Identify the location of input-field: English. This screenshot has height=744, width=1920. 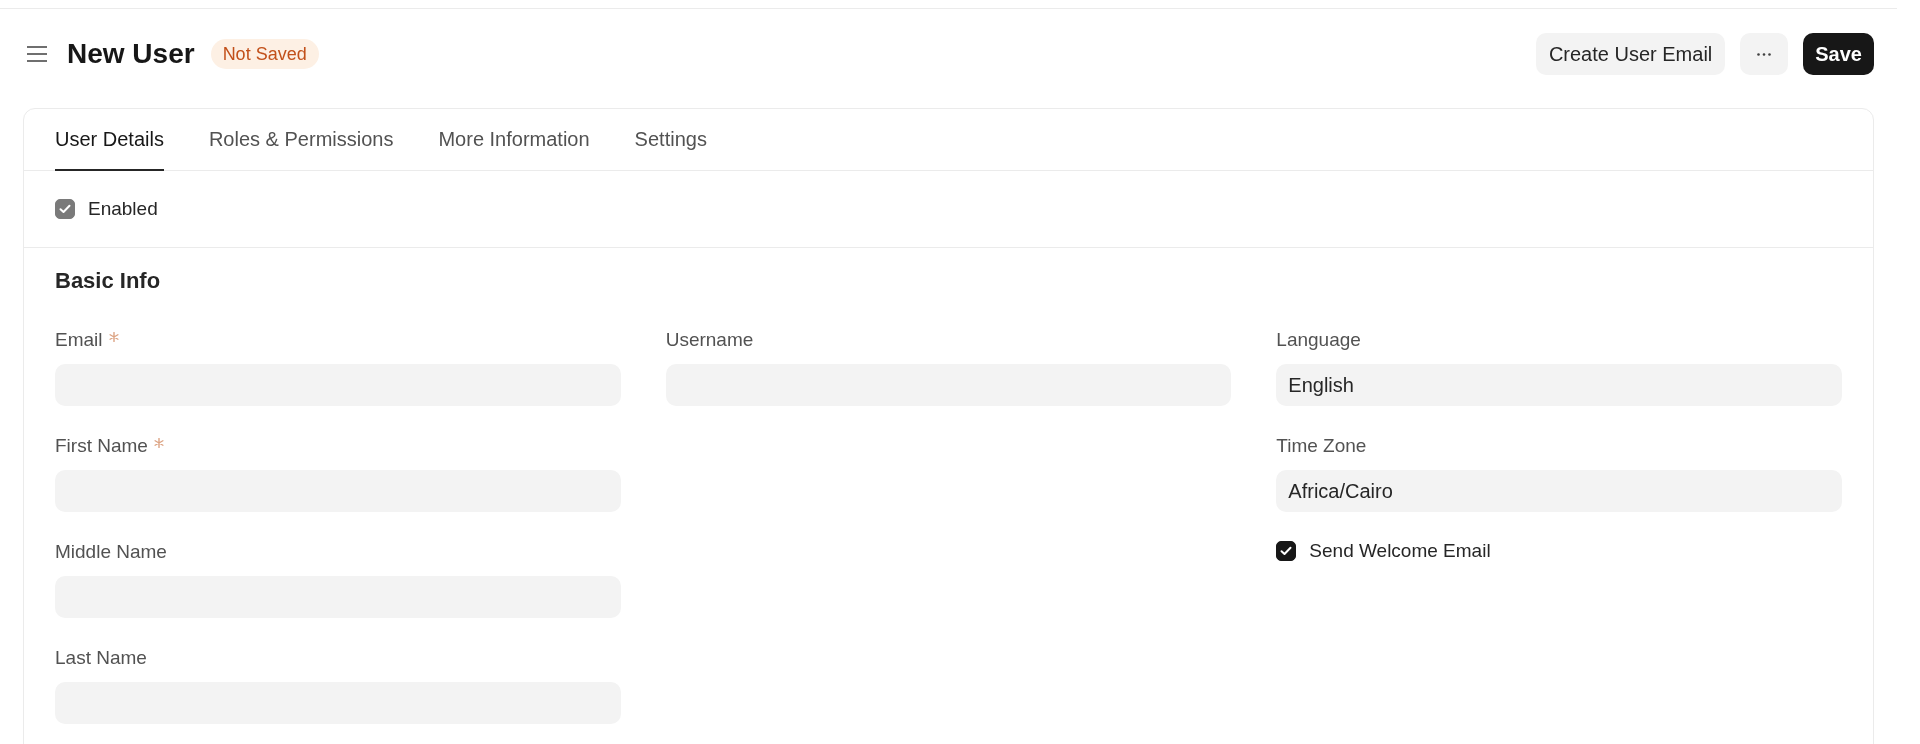
(1559, 385).